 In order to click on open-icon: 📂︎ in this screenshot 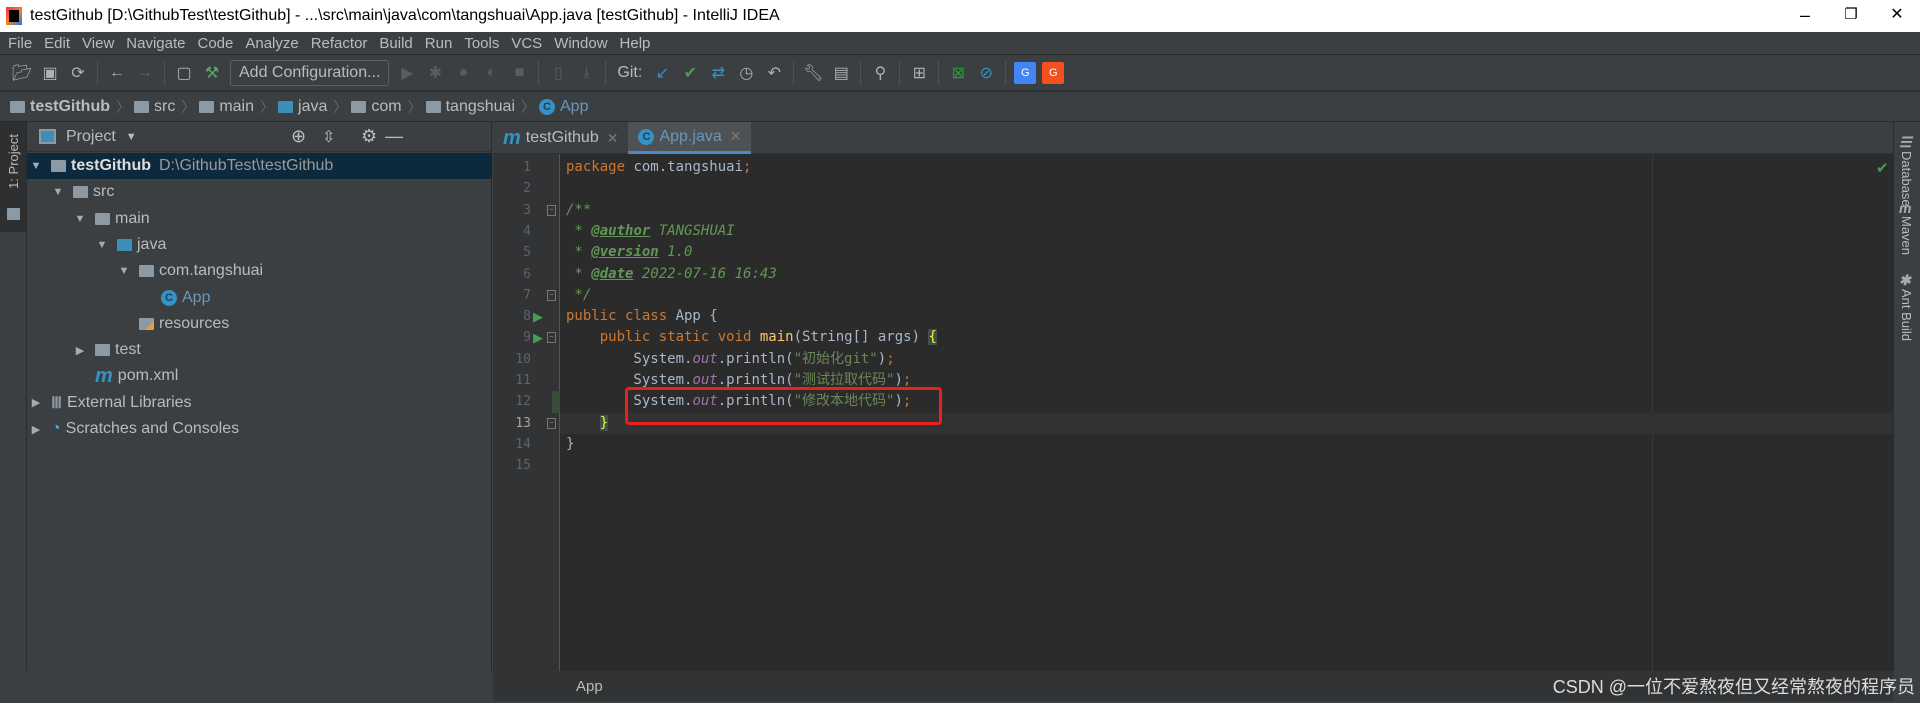, I will do `click(22, 73)`.